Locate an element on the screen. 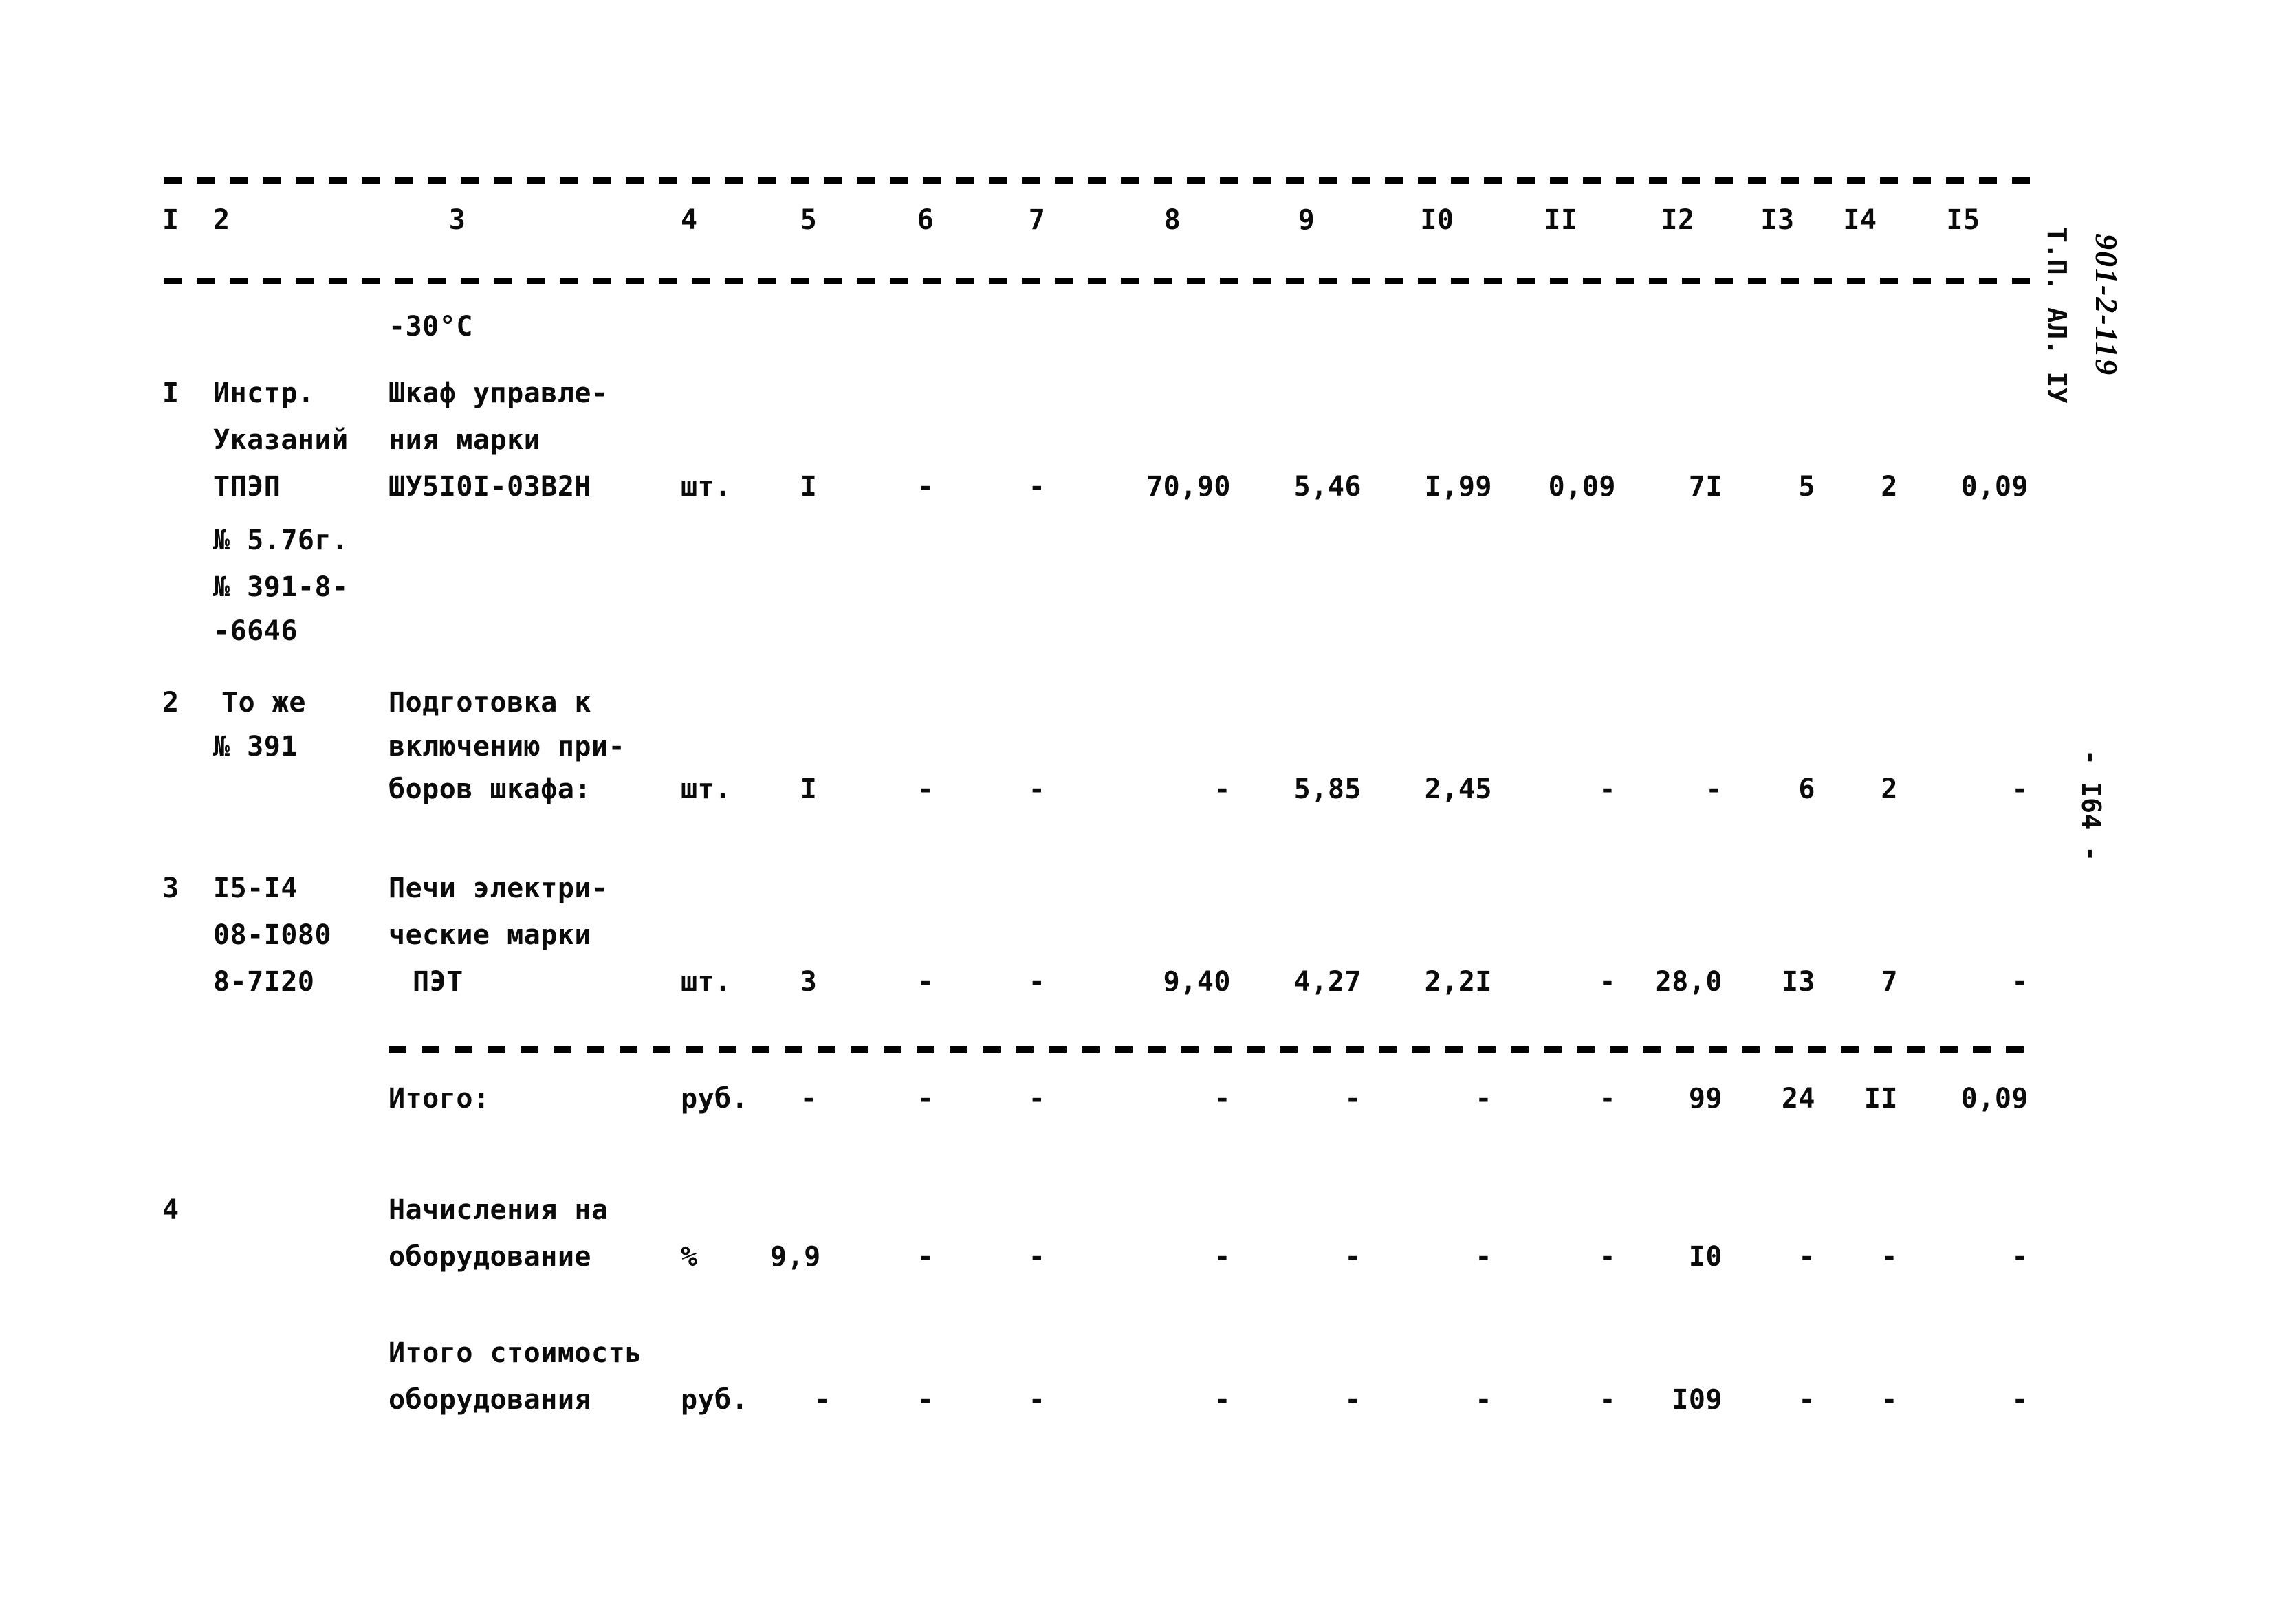 This screenshot has width=2274, height=1624. grand-total-col10: - is located at coordinates (1483, 1400).